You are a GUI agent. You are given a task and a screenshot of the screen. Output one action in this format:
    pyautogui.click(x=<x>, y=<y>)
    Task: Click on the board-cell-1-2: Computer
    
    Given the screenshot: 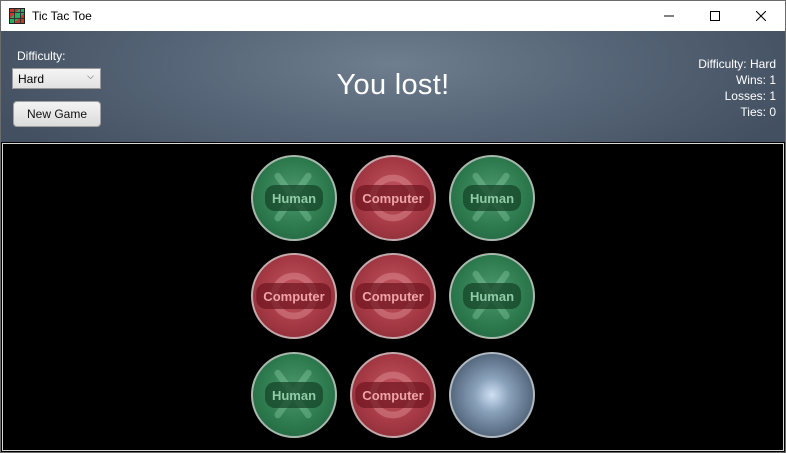 What is the action you would take?
    pyautogui.click(x=393, y=198)
    